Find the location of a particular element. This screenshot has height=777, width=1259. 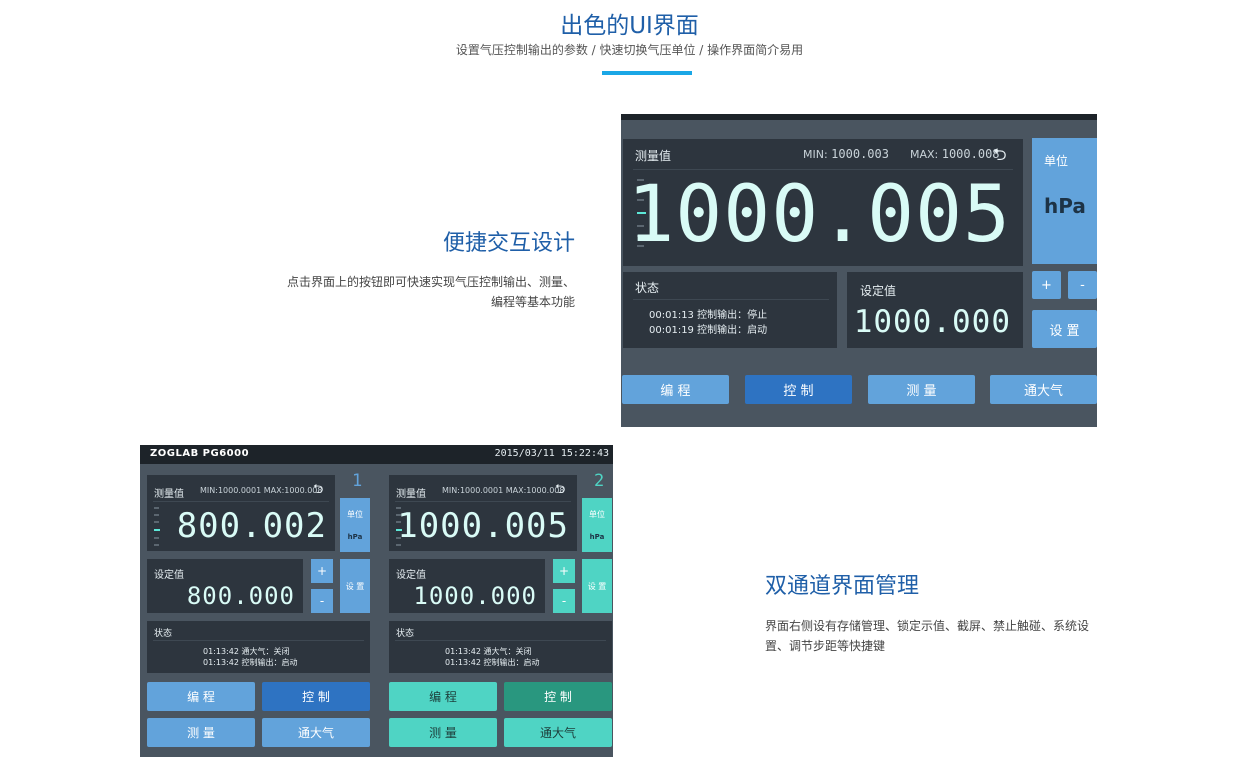

min-value: 1000.003 is located at coordinates (860, 154).